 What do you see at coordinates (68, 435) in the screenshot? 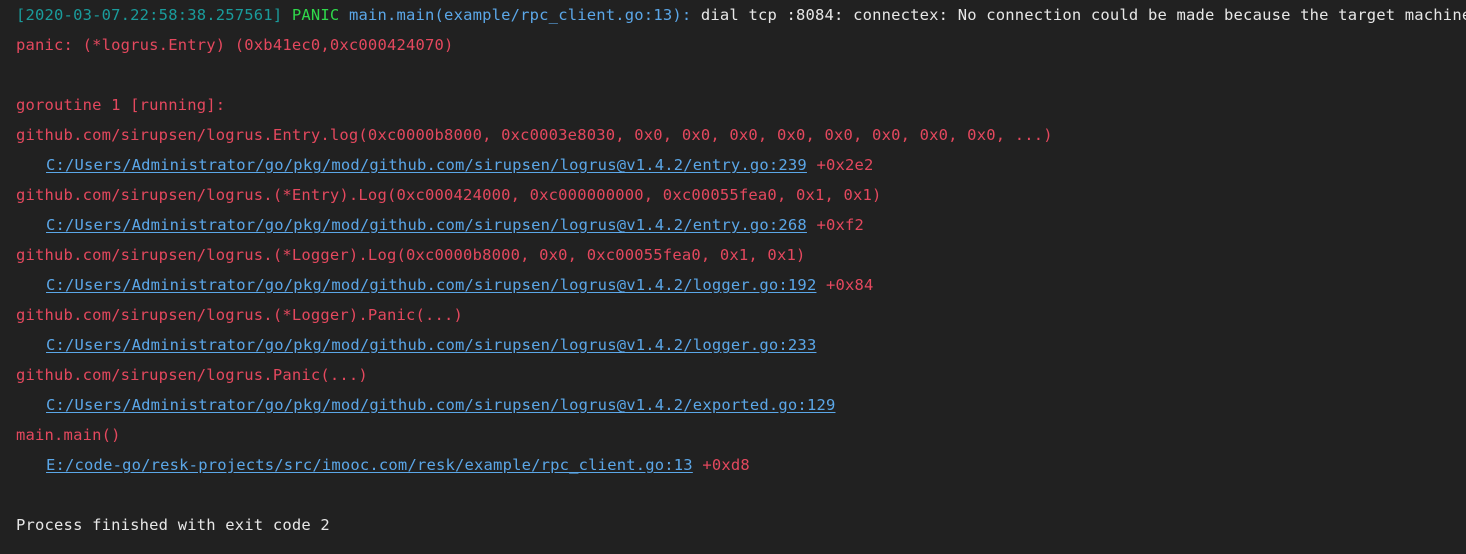
I see `frame-function-text: main.main()` at bounding box center [68, 435].